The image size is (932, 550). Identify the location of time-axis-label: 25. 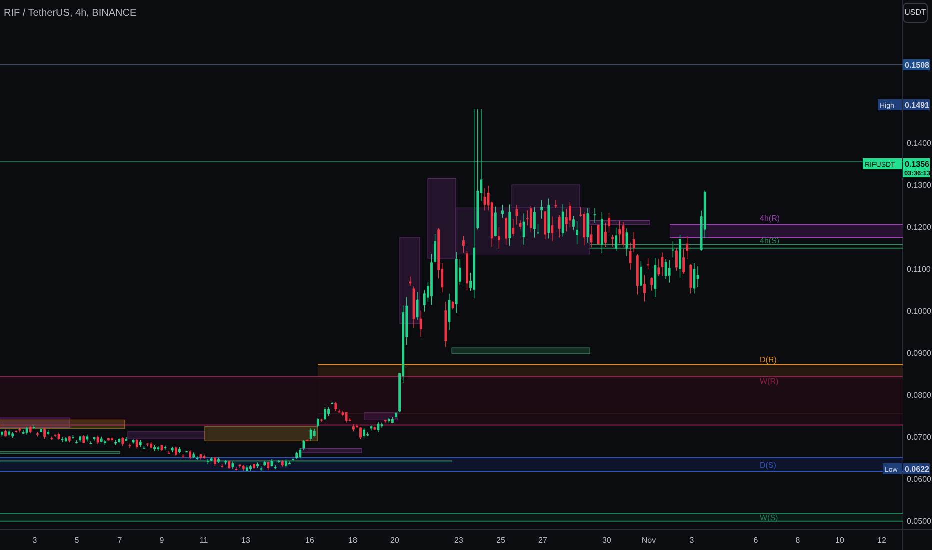
(501, 540).